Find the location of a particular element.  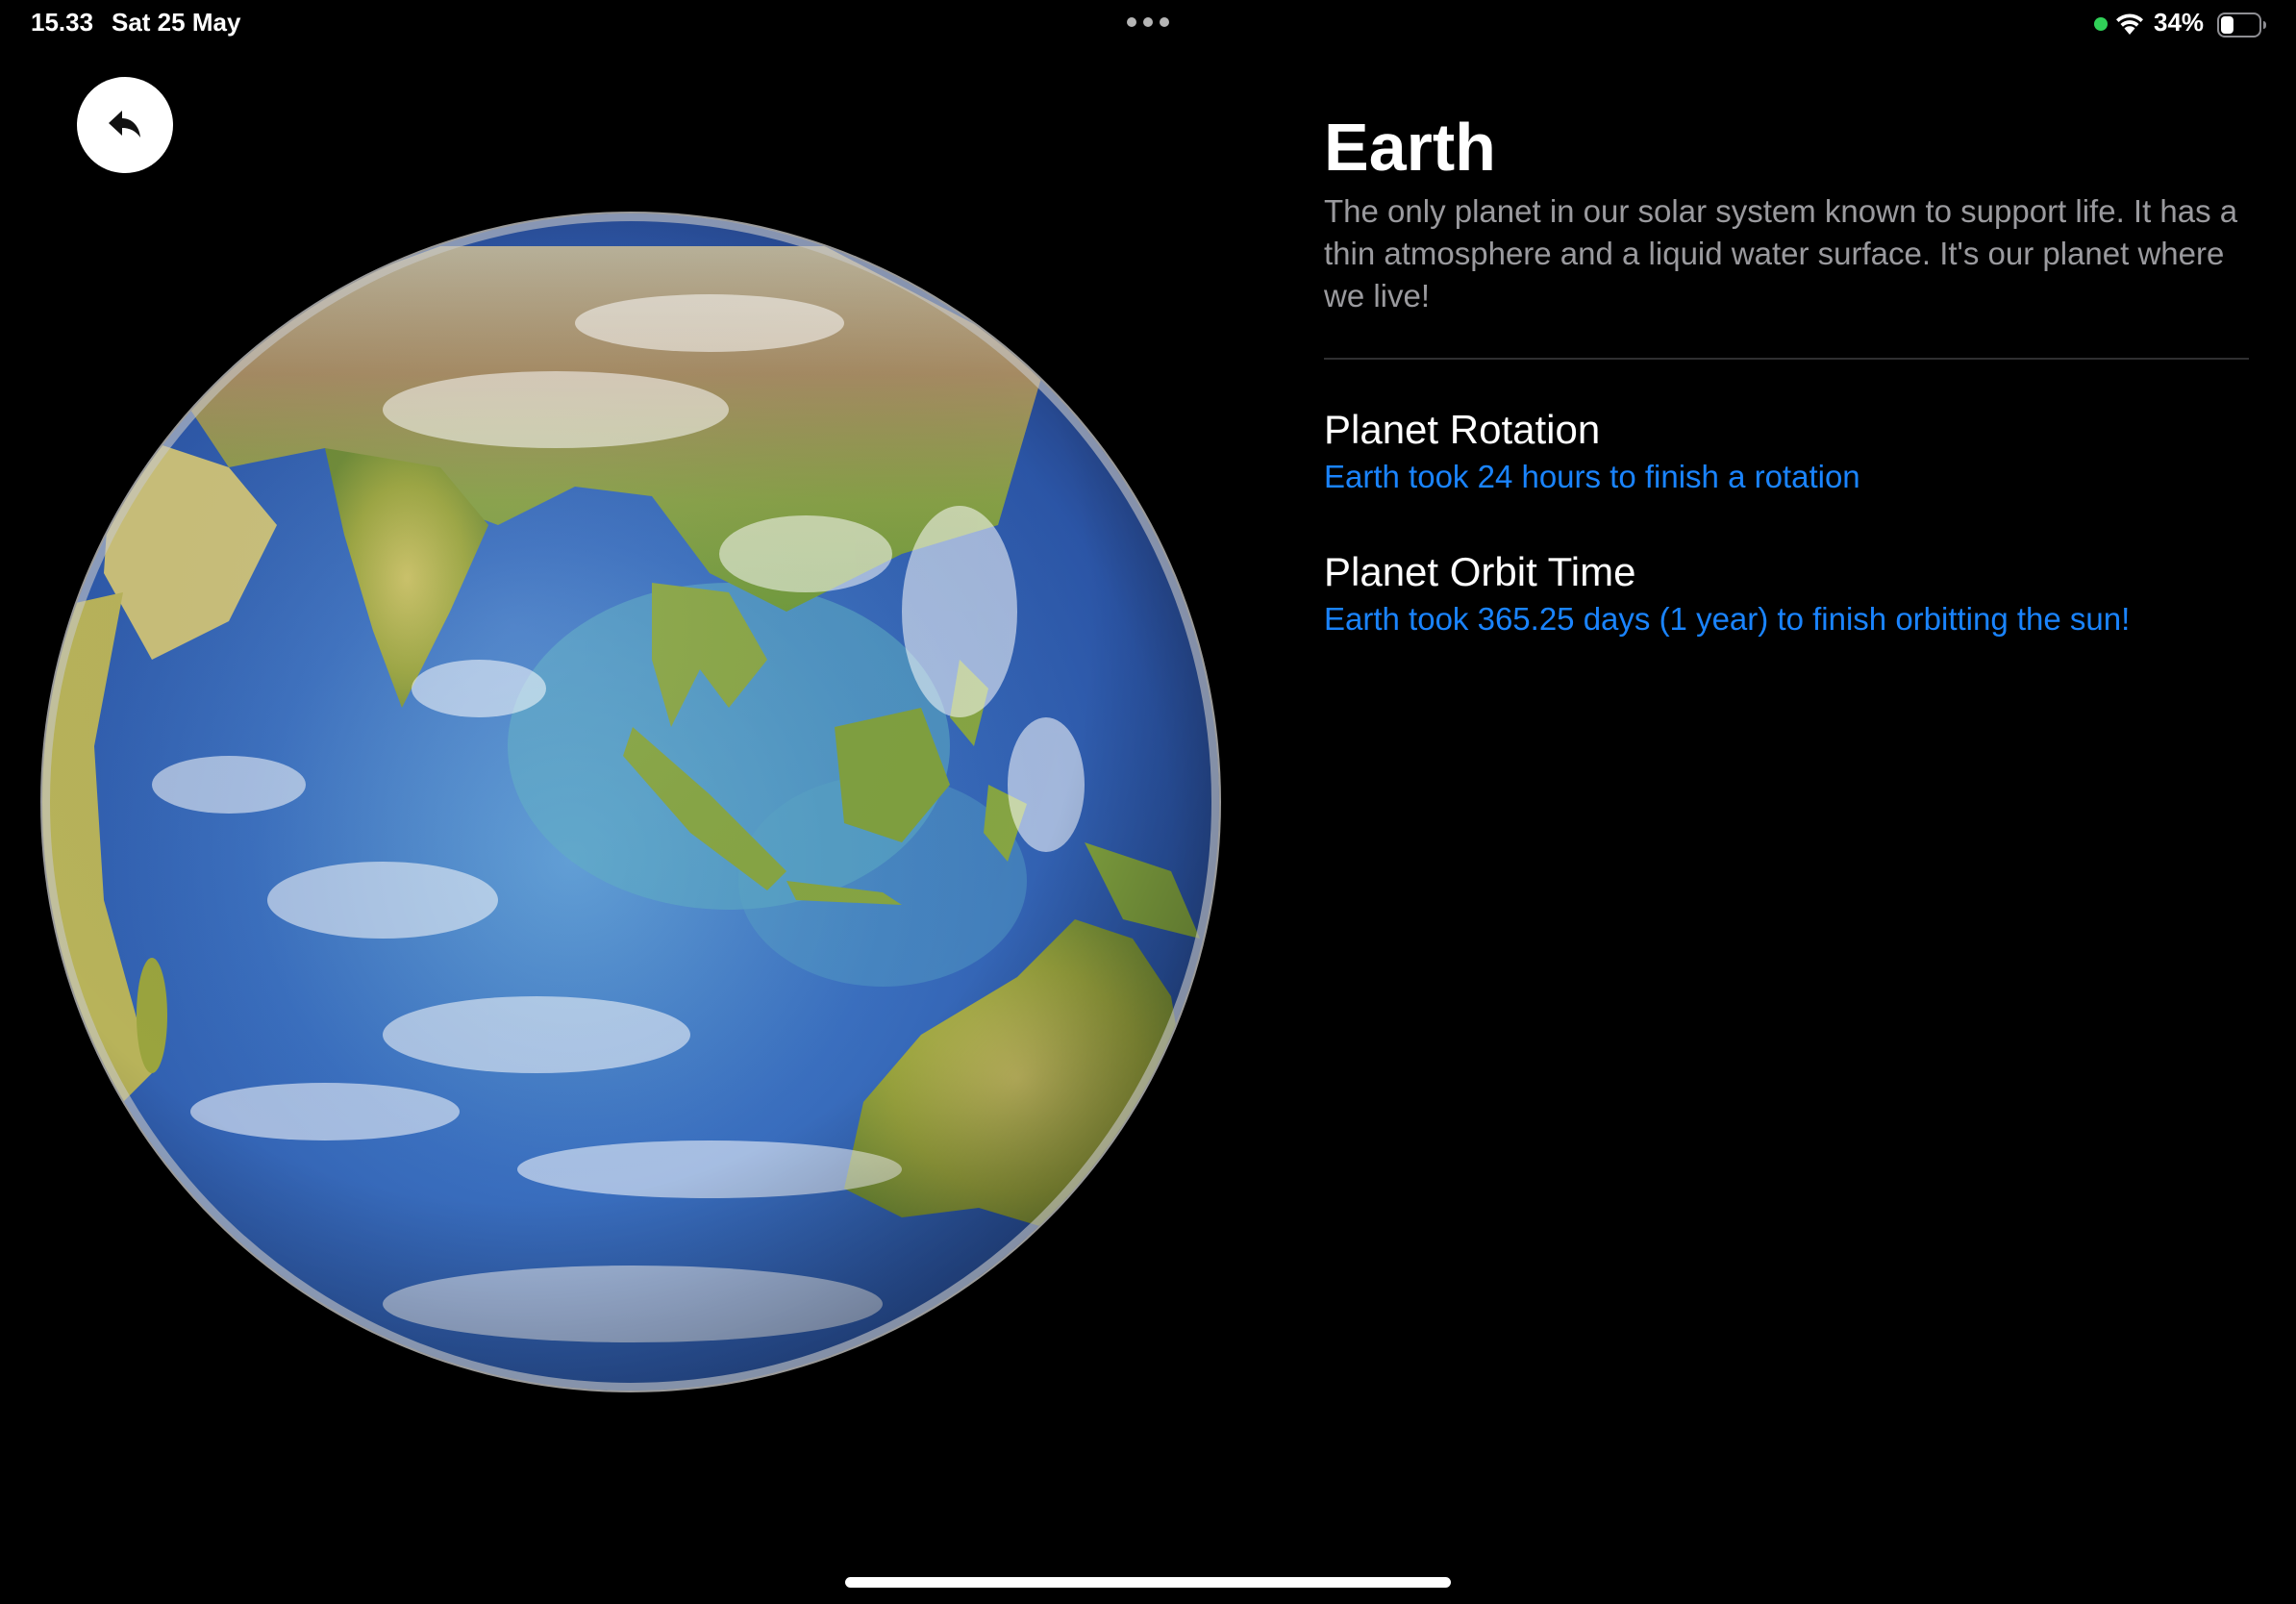

divider is located at coordinates (1786, 359).